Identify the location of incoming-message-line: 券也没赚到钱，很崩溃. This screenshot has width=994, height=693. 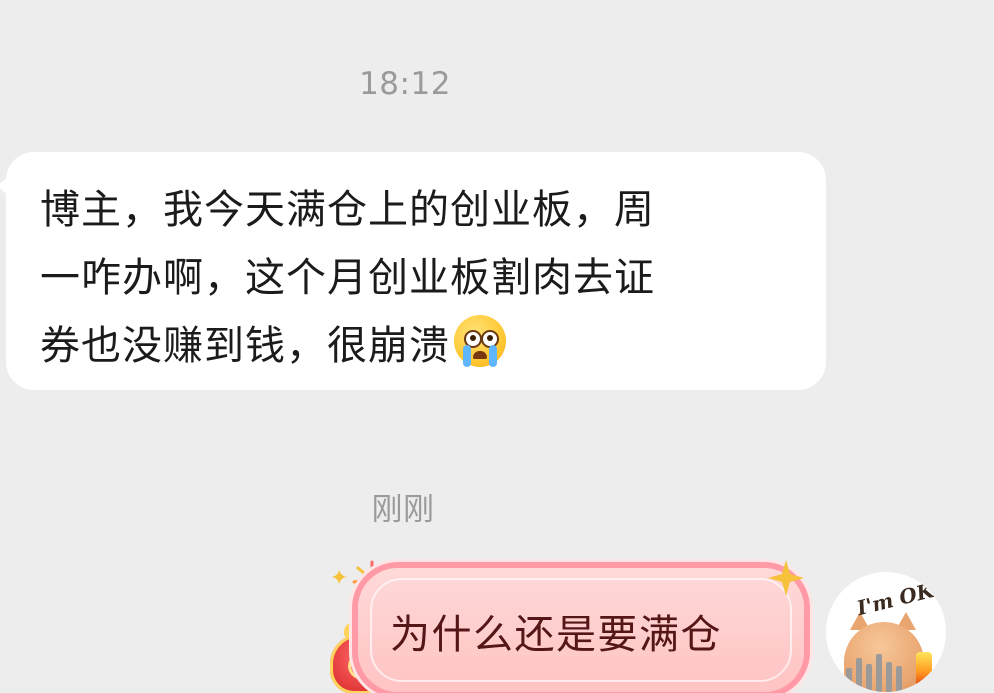
(410, 346).